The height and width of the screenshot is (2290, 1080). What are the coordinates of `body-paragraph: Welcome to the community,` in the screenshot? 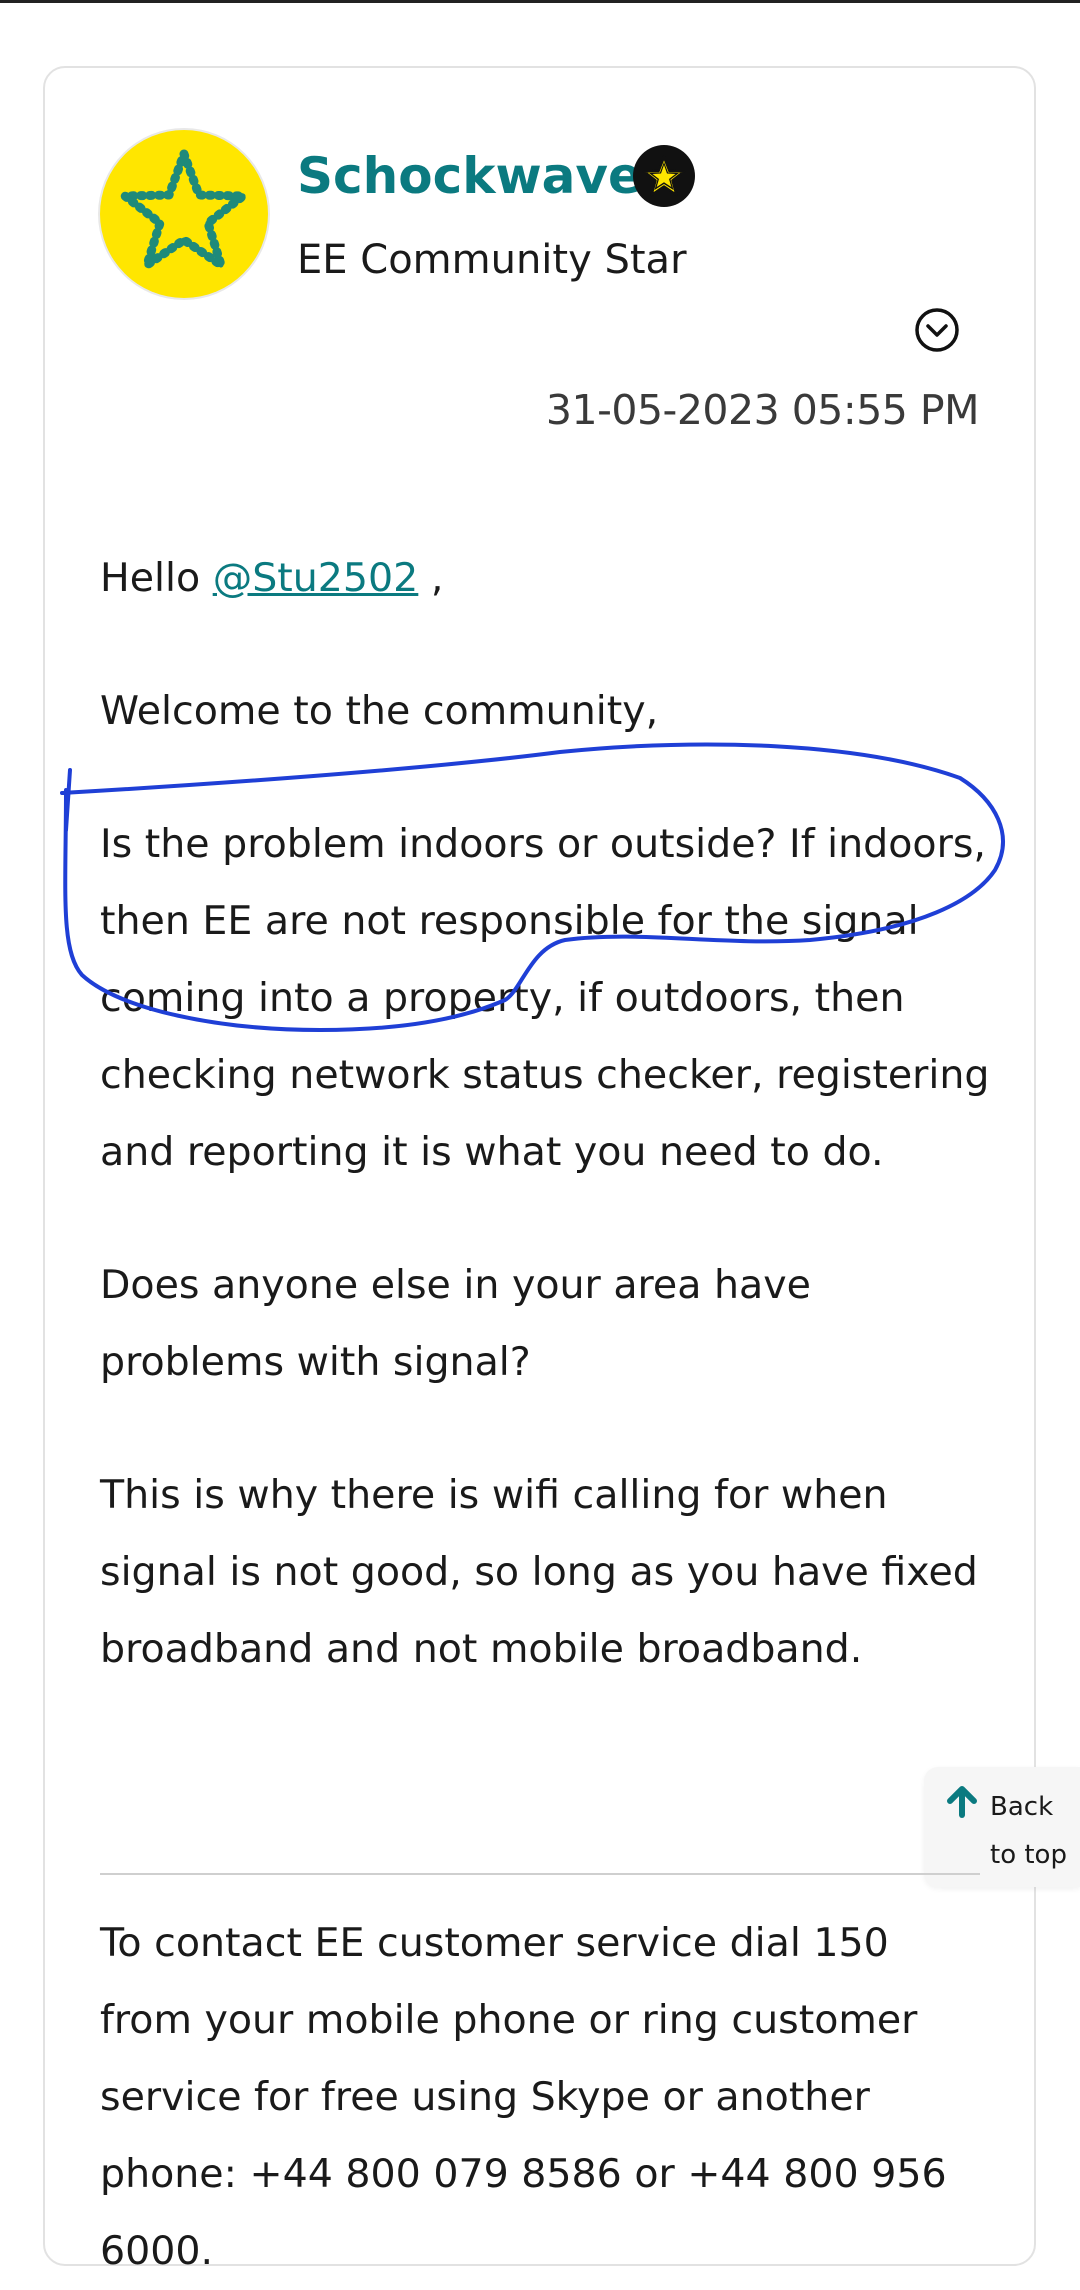 It's located at (379, 711).